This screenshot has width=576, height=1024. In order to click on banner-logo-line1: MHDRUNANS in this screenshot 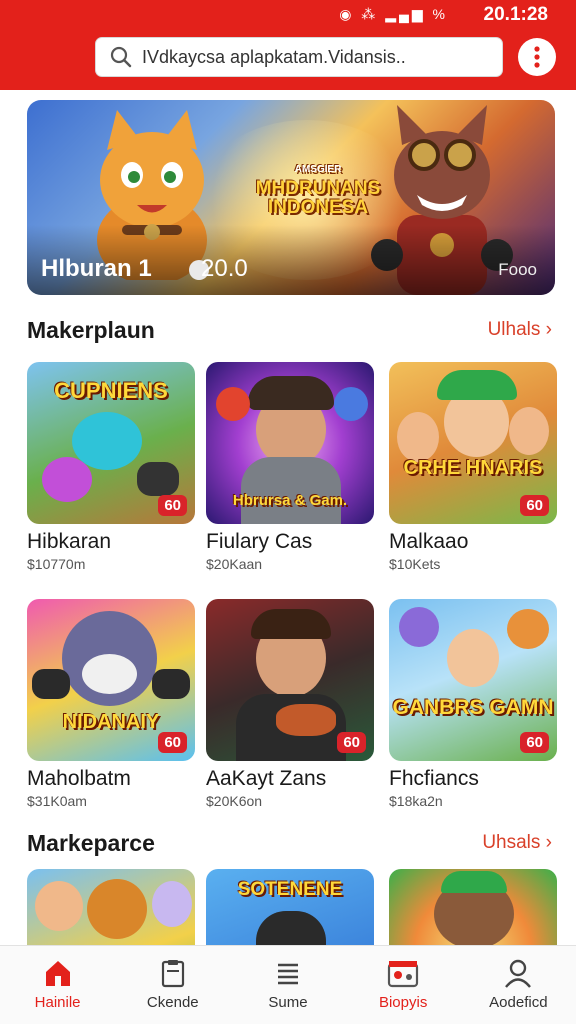, I will do `click(318, 188)`.